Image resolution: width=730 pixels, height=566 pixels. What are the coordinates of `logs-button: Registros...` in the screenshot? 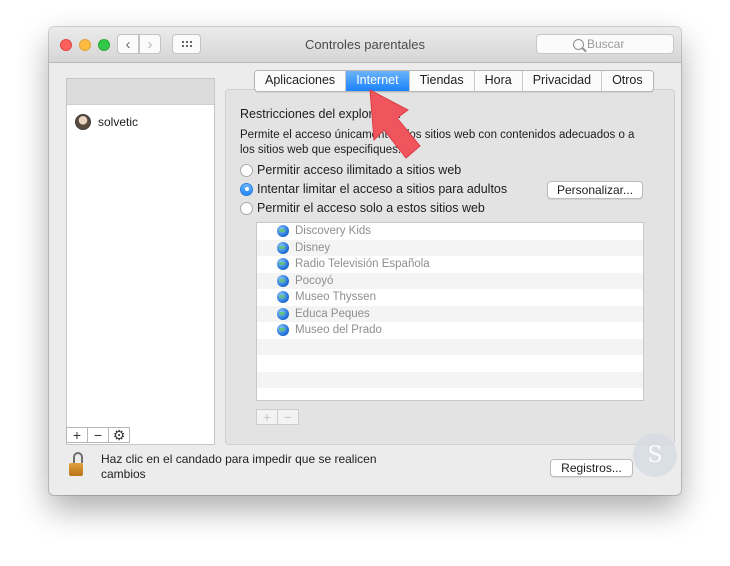 It's located at (591, 468).